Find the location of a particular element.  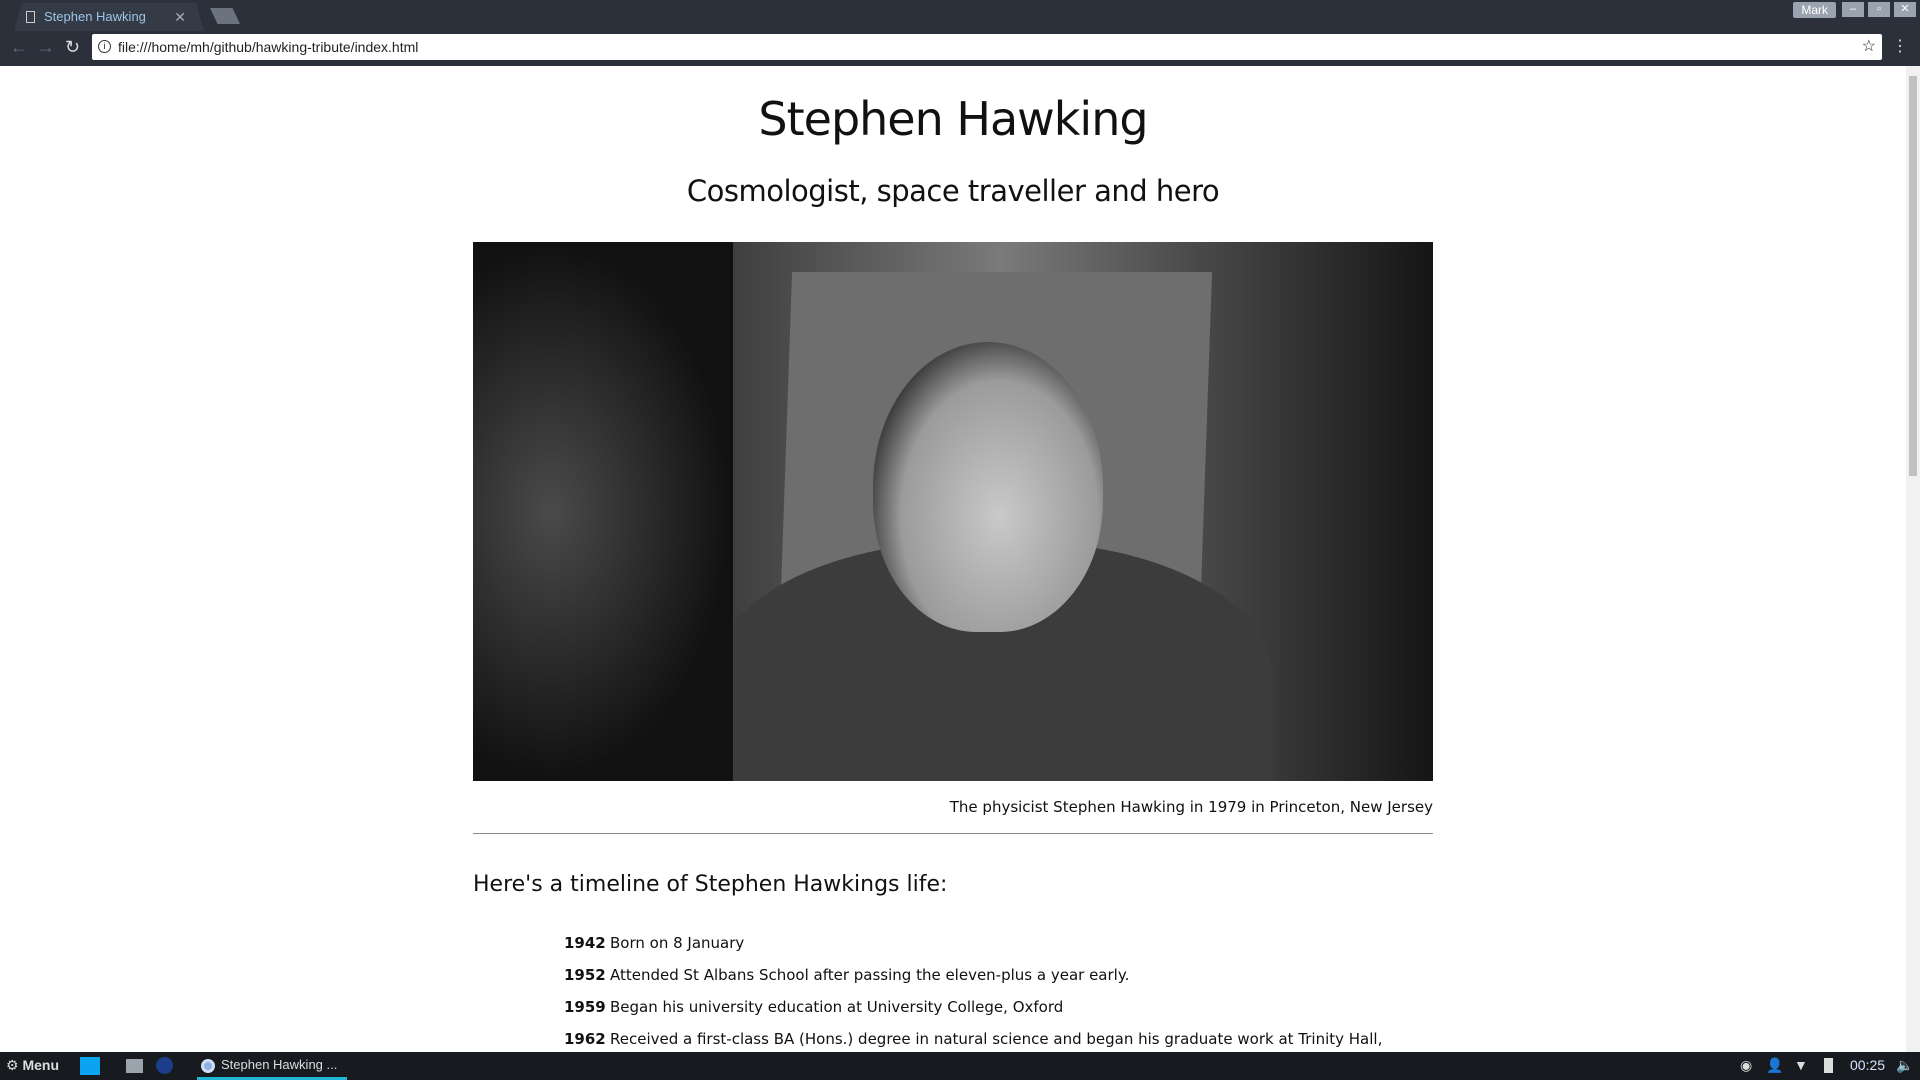

minimize-button: – is located at coordinates (1853, 9).